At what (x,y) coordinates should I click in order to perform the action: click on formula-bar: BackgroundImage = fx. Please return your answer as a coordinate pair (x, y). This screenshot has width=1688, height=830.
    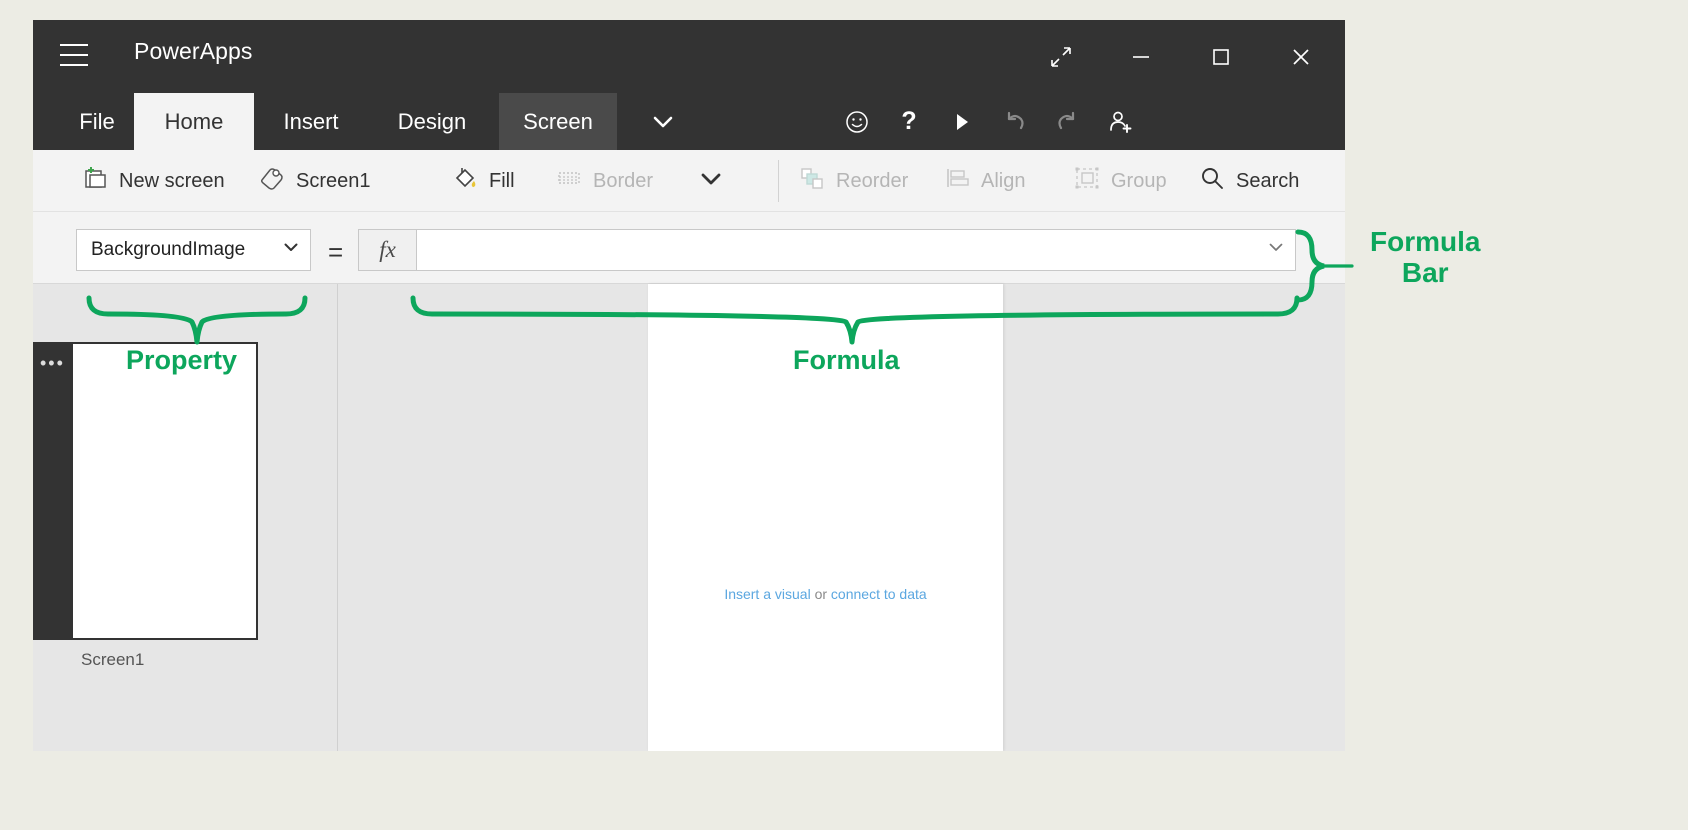
    Looking at the image, I should click on (689, 248).